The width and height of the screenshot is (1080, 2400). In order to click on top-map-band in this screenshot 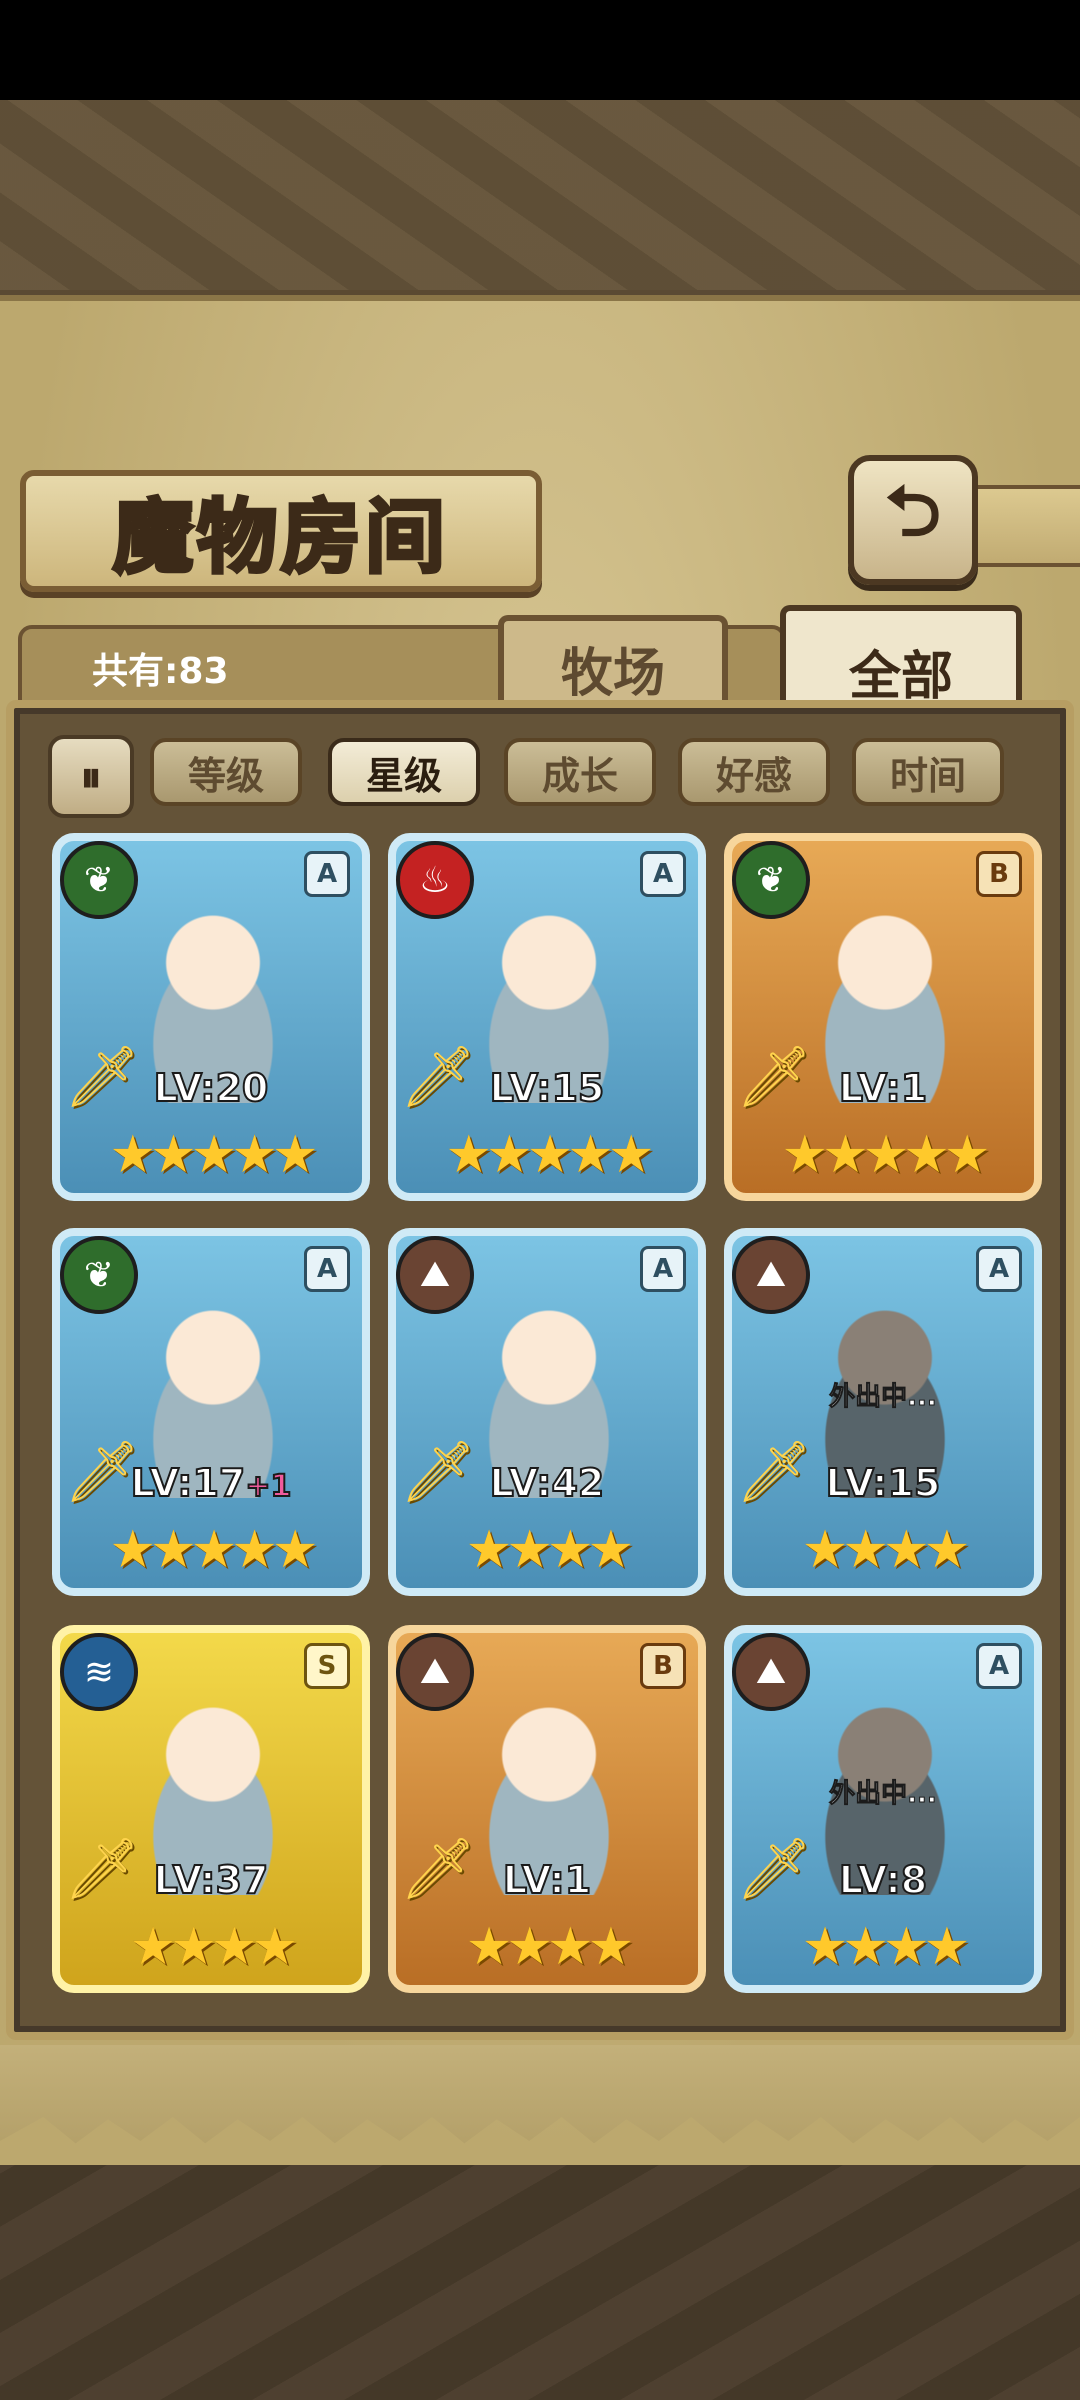, I will do `click(540, 195)`.